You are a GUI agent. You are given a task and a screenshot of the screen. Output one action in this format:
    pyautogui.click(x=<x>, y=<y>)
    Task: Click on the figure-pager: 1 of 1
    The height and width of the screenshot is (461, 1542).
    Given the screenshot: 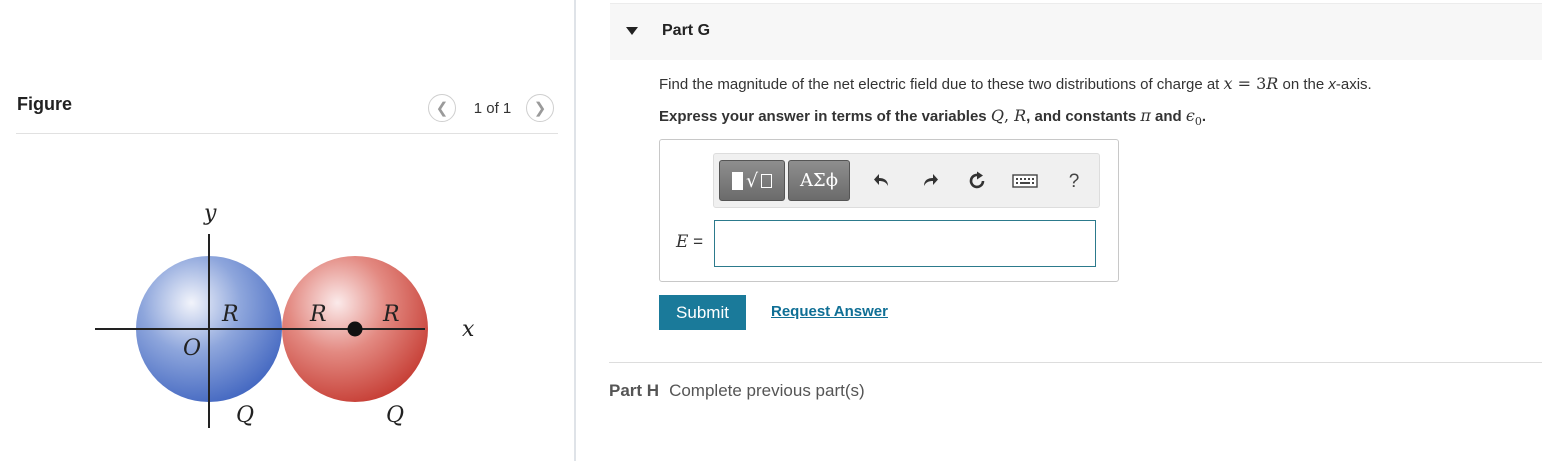 What is the action you would take?
    pyautogui.click(x=492, y=108)
    